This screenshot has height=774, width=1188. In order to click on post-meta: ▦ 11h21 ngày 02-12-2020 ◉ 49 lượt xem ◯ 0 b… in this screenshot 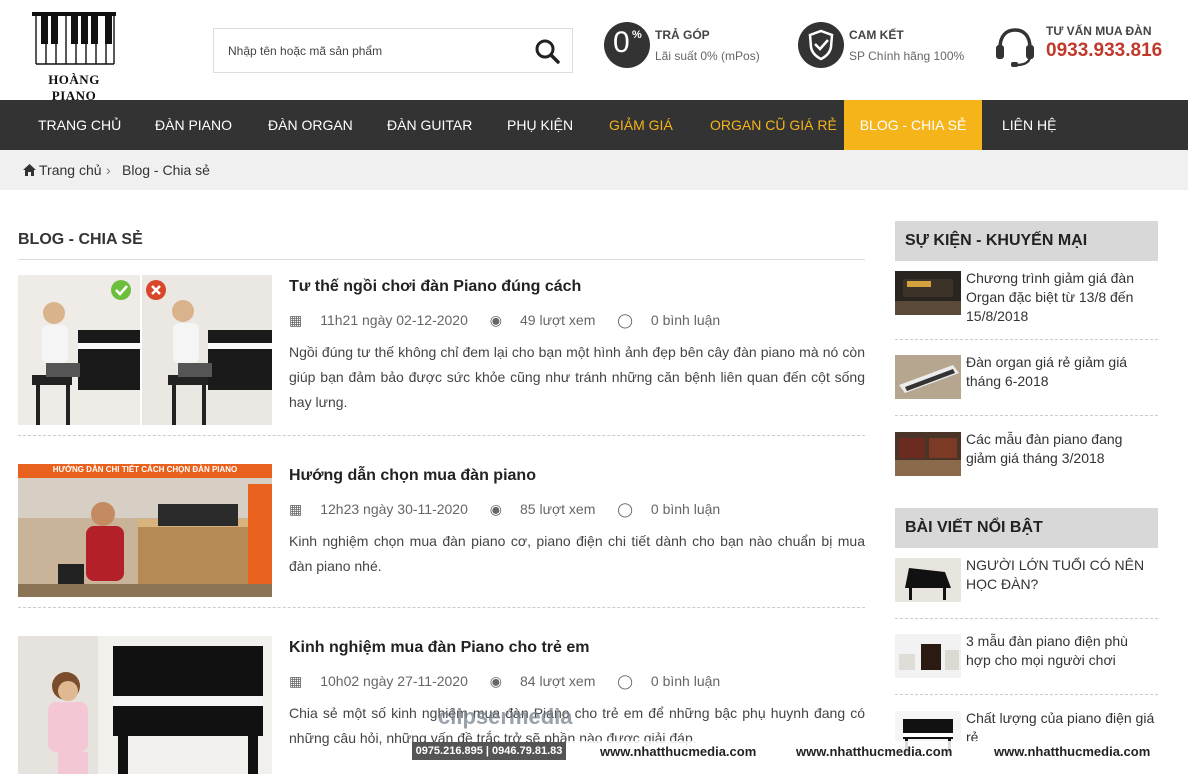, I will do `click(513, 320)`.